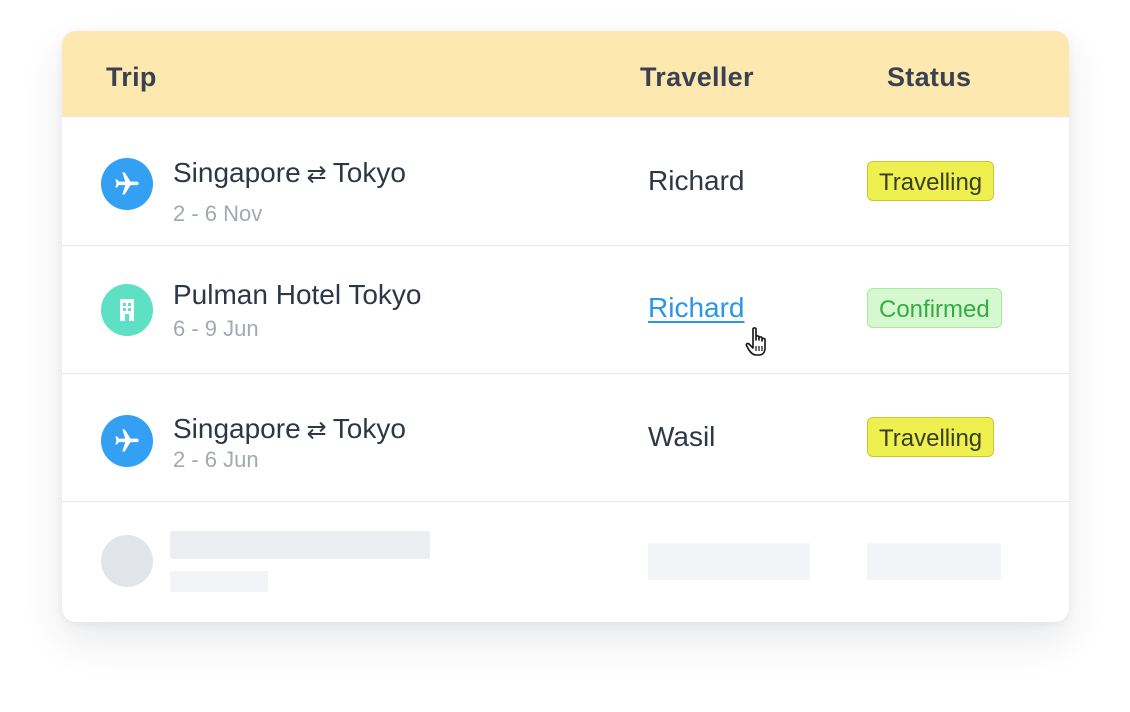 The width and height of the screenshot is (1130, 712). What do you see at coordinates (216, 459) in the screenshot?
I see `trip-dates: 2 - 6 Jun` at bounding box center [216, 459].